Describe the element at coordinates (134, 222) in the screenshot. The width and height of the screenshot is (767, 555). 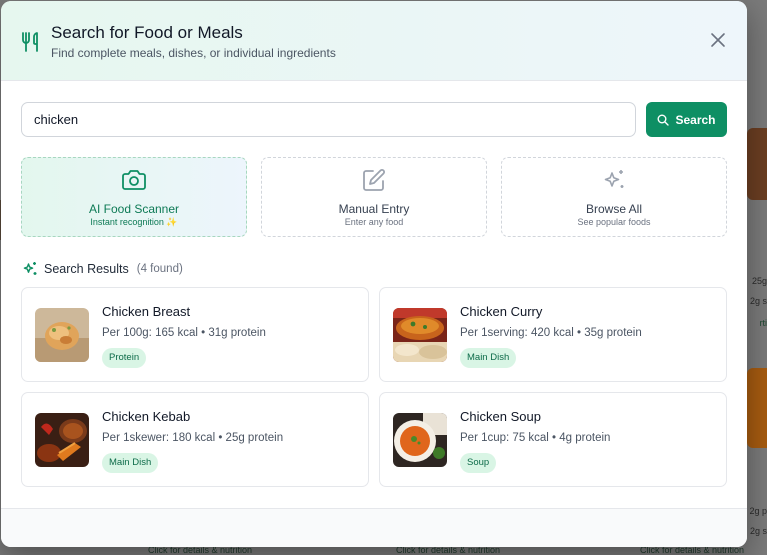
I see `option-subtitle: Instant recognition ✨` at that location.